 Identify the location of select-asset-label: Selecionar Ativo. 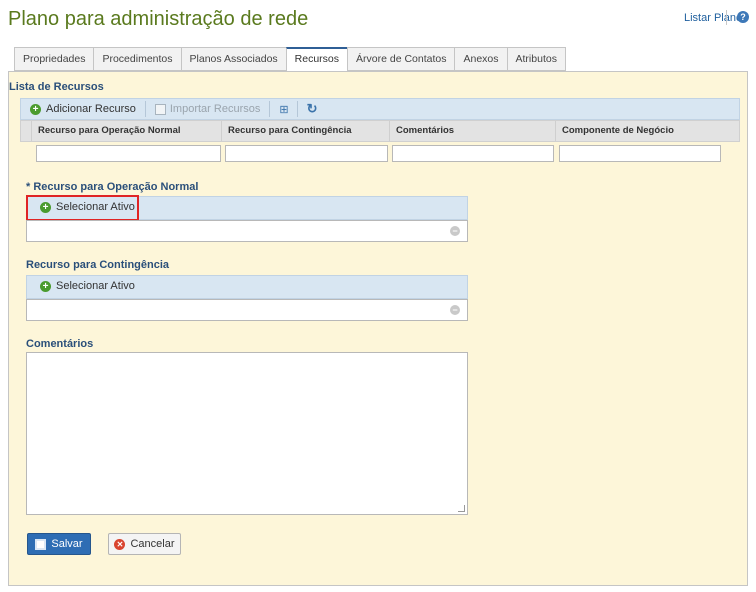
(95, 286).